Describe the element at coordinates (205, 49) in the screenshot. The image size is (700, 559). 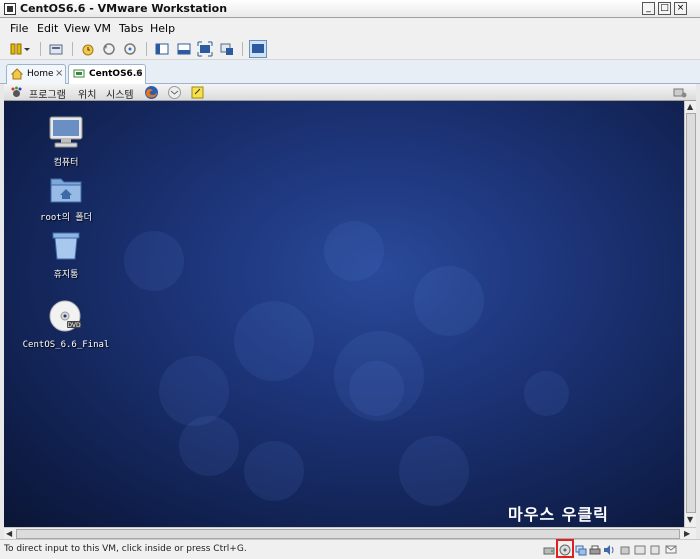
I see `full-screen-icon` at that location.